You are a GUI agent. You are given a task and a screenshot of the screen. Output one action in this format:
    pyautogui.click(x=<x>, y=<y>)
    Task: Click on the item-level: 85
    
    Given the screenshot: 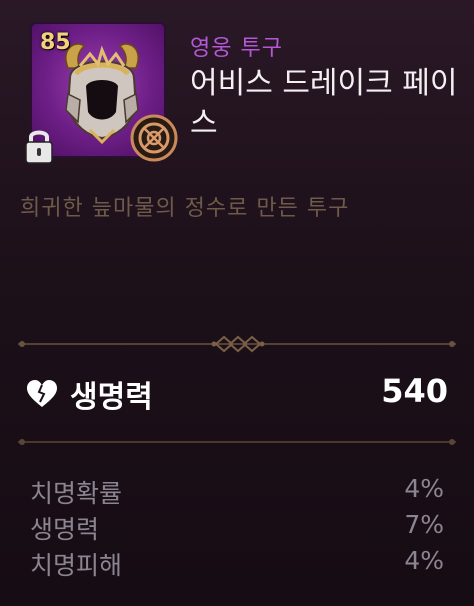 What is the action you would take?
    pyautogui.click(x=55, y=42)
    